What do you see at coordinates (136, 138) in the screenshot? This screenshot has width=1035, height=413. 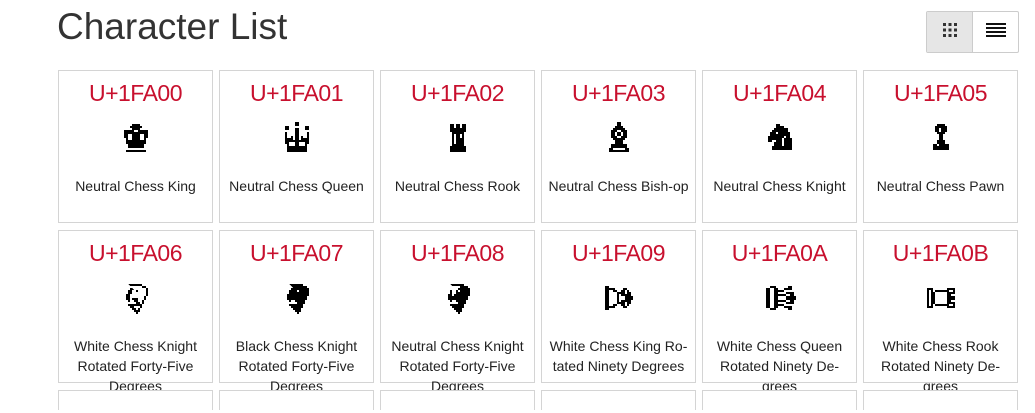 I see `neutral-chess-king-icon` at bounding box center [136, 138].